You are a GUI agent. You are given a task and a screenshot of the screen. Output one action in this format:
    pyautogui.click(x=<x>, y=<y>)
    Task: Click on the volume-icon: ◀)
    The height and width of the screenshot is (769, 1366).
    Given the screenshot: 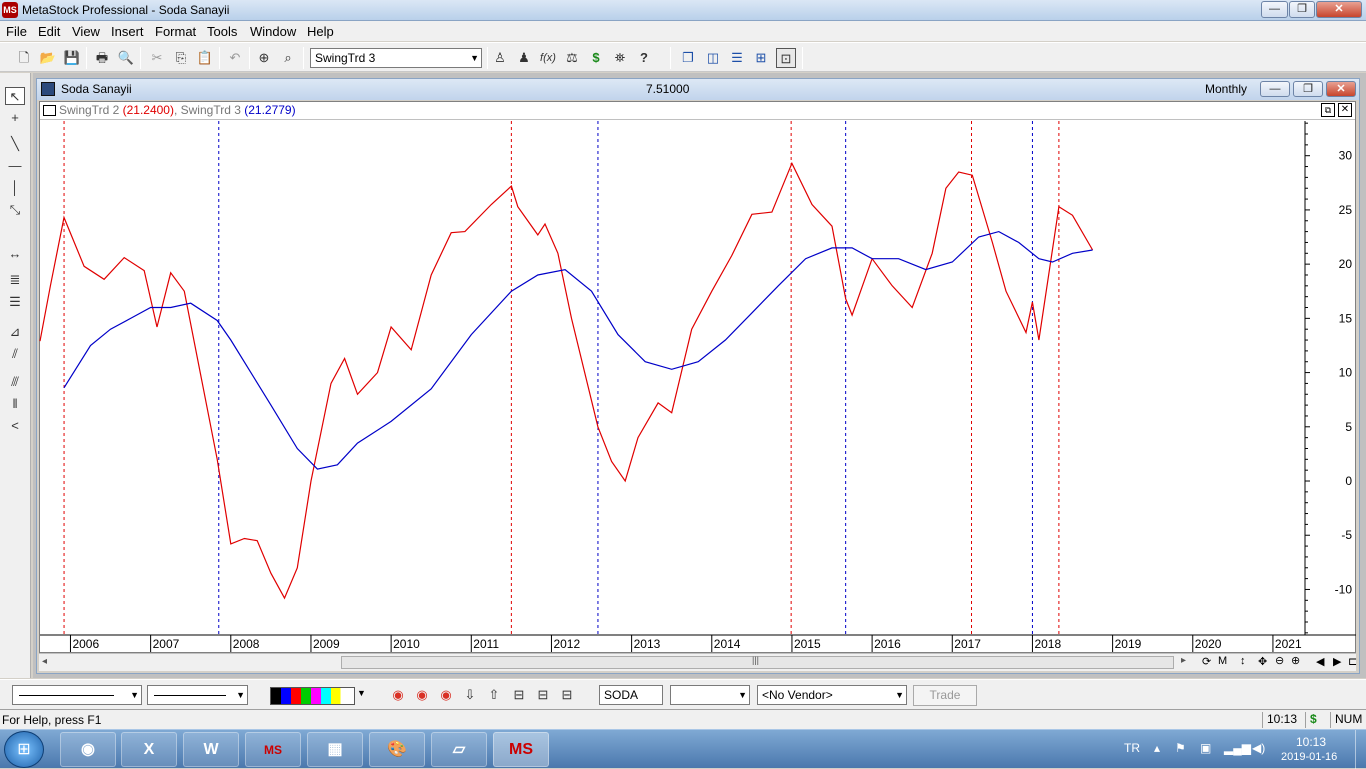 What is the action you would take?
    pyautogui.click(x=1258, y=748)
    